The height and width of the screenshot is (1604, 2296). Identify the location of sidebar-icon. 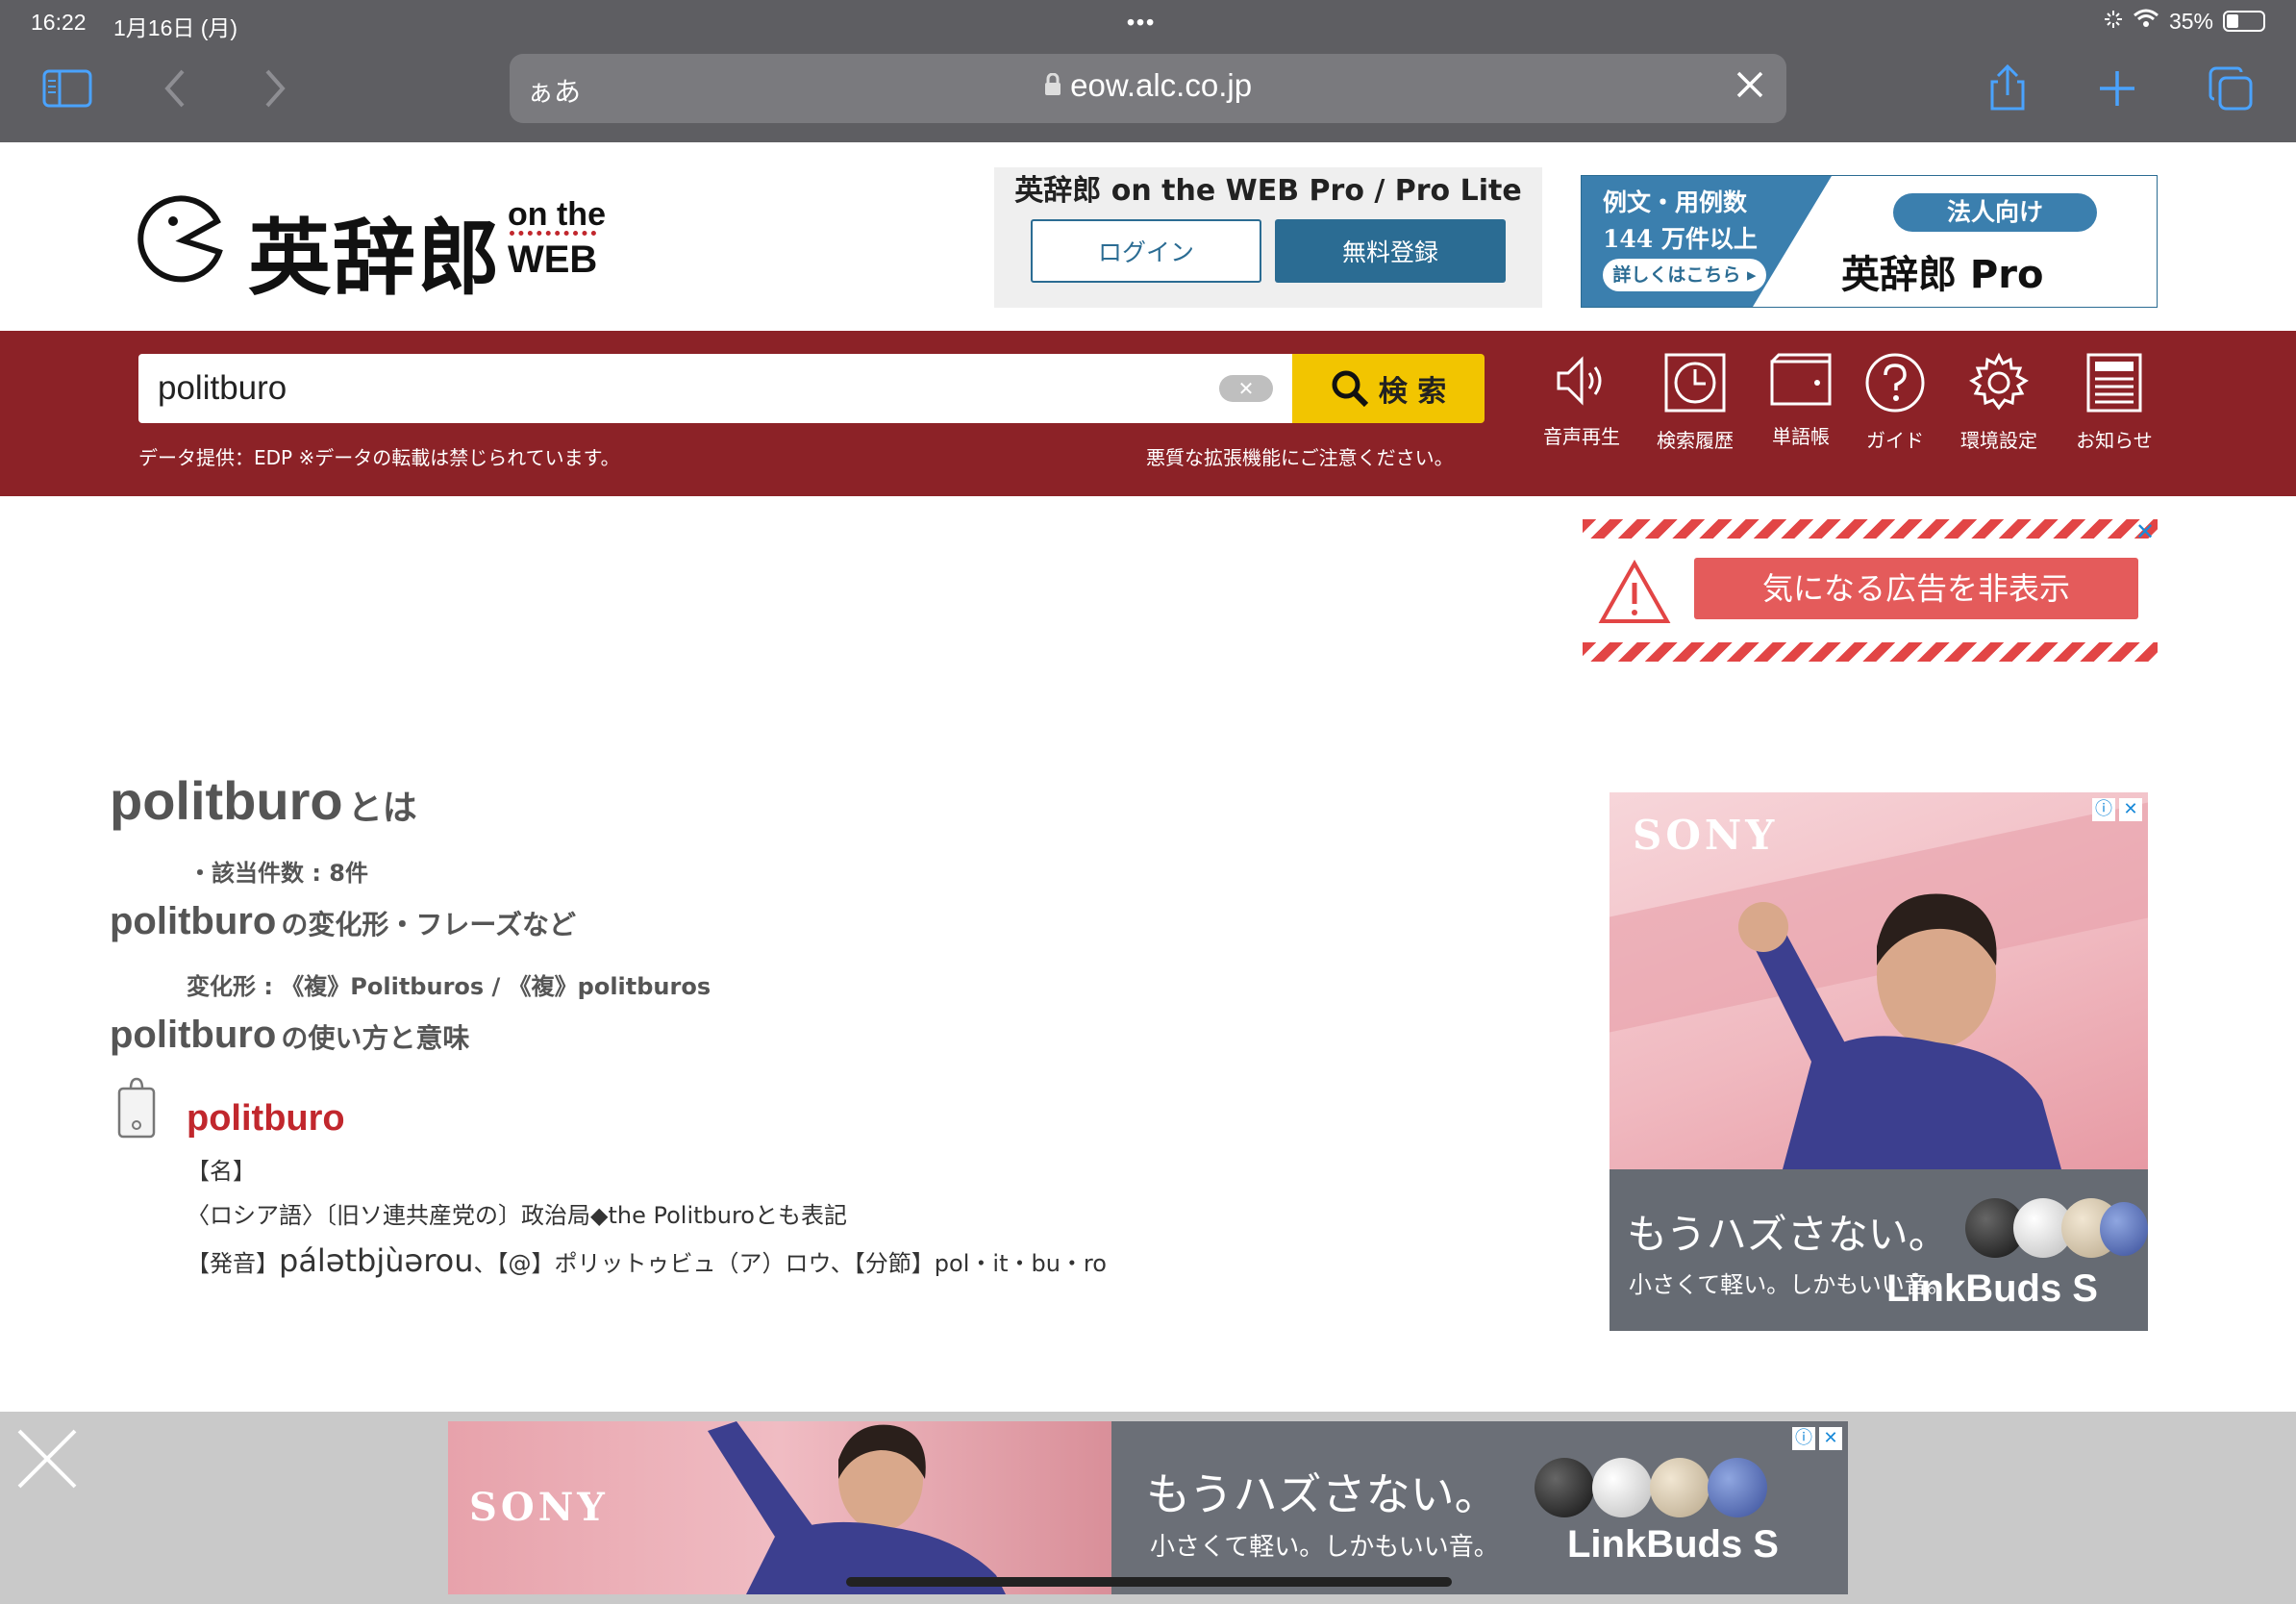
(67, 88).